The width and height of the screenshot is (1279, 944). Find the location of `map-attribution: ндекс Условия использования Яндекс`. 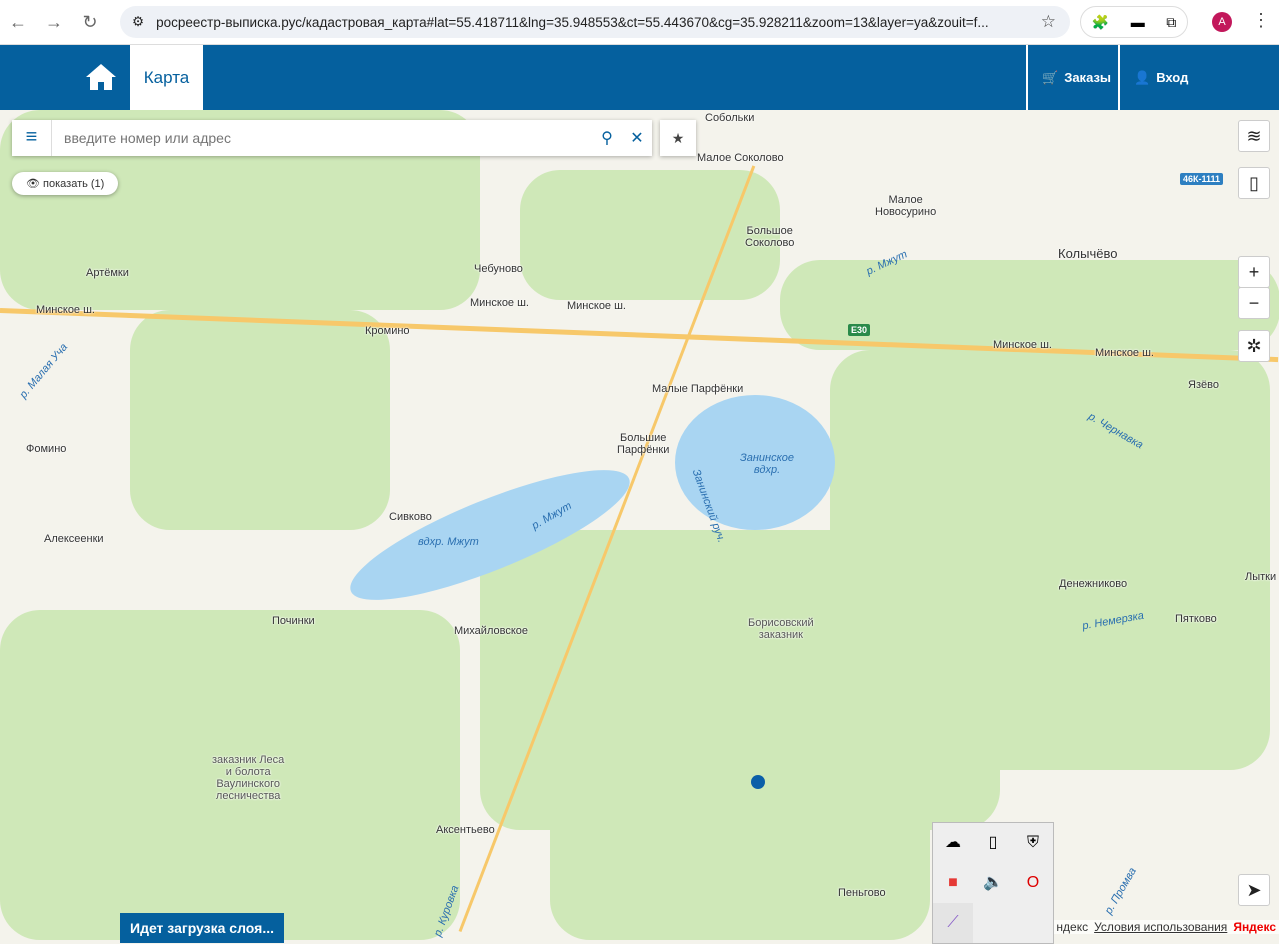

map-attribution: ндекс Условия использования Яндекс is located at coordinates (1166, 927).